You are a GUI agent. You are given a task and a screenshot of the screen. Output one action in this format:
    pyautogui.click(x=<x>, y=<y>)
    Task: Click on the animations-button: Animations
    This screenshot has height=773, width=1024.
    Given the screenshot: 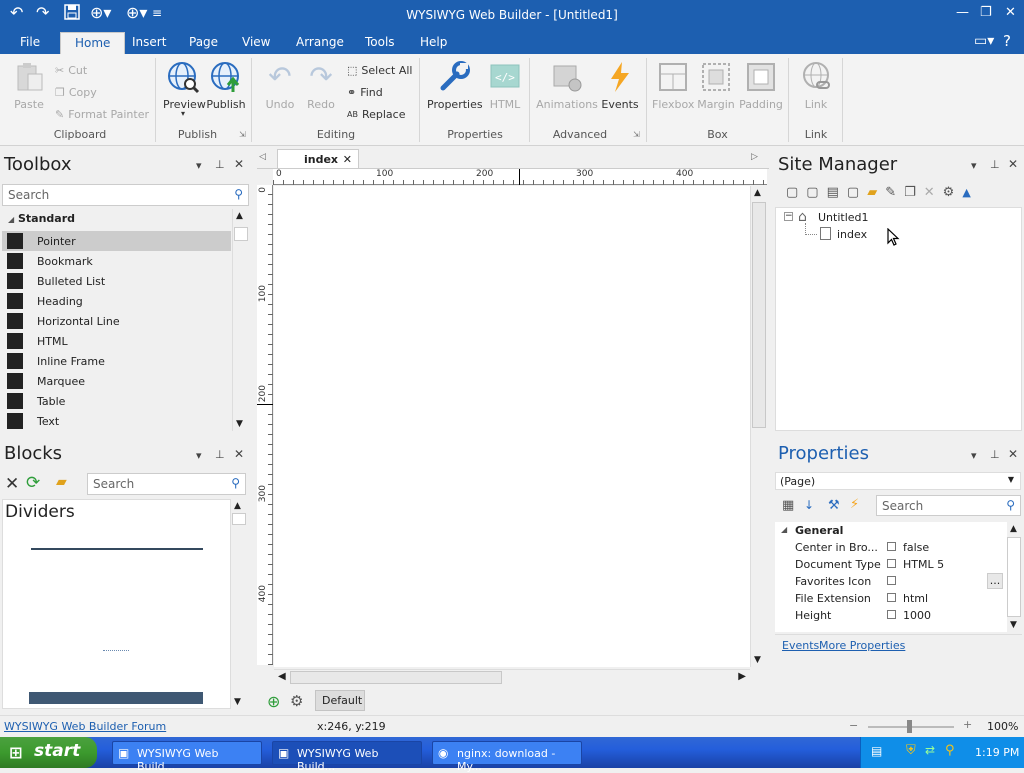 What is the action you would take?
    pyautogui.click(x=567, y=85)
    